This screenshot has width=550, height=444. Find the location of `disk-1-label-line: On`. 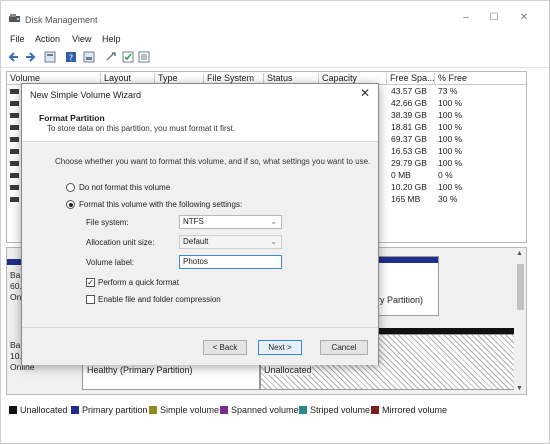

disk-1-label-line: On is located at coordinates (16, 297).